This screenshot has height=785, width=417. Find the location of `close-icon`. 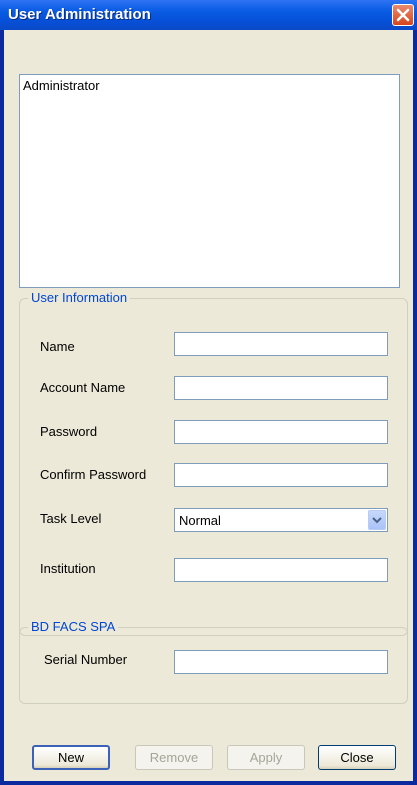

close-icon is located at coordinates (403, 15).